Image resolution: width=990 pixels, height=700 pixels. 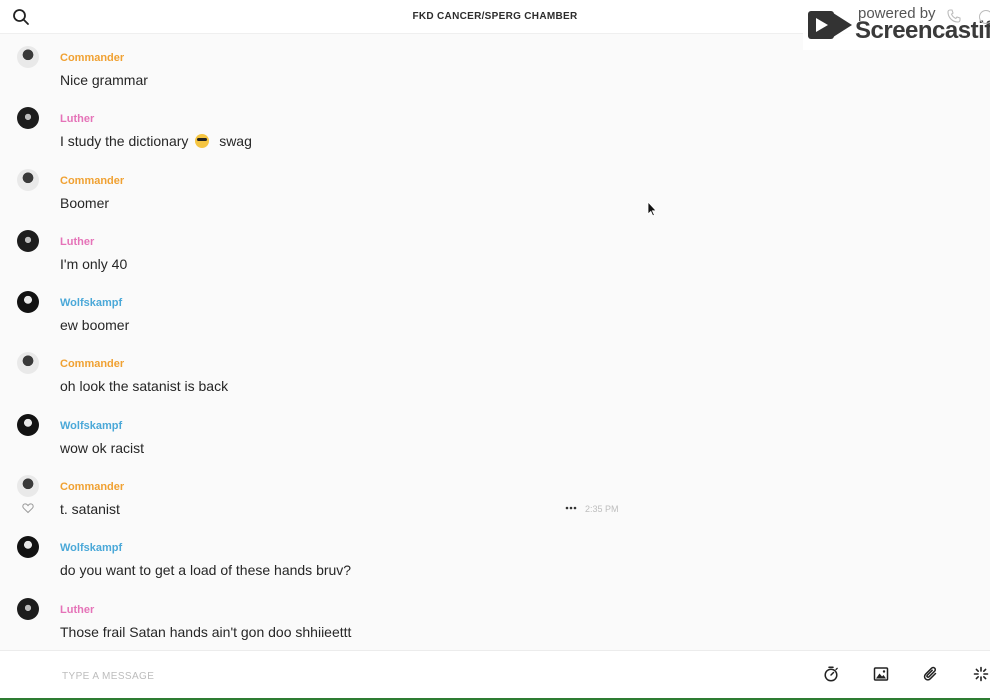 What do you see at coordinates (984, 17) in the screenshot?
I see `info-icon` at bounding box center [984, 17].